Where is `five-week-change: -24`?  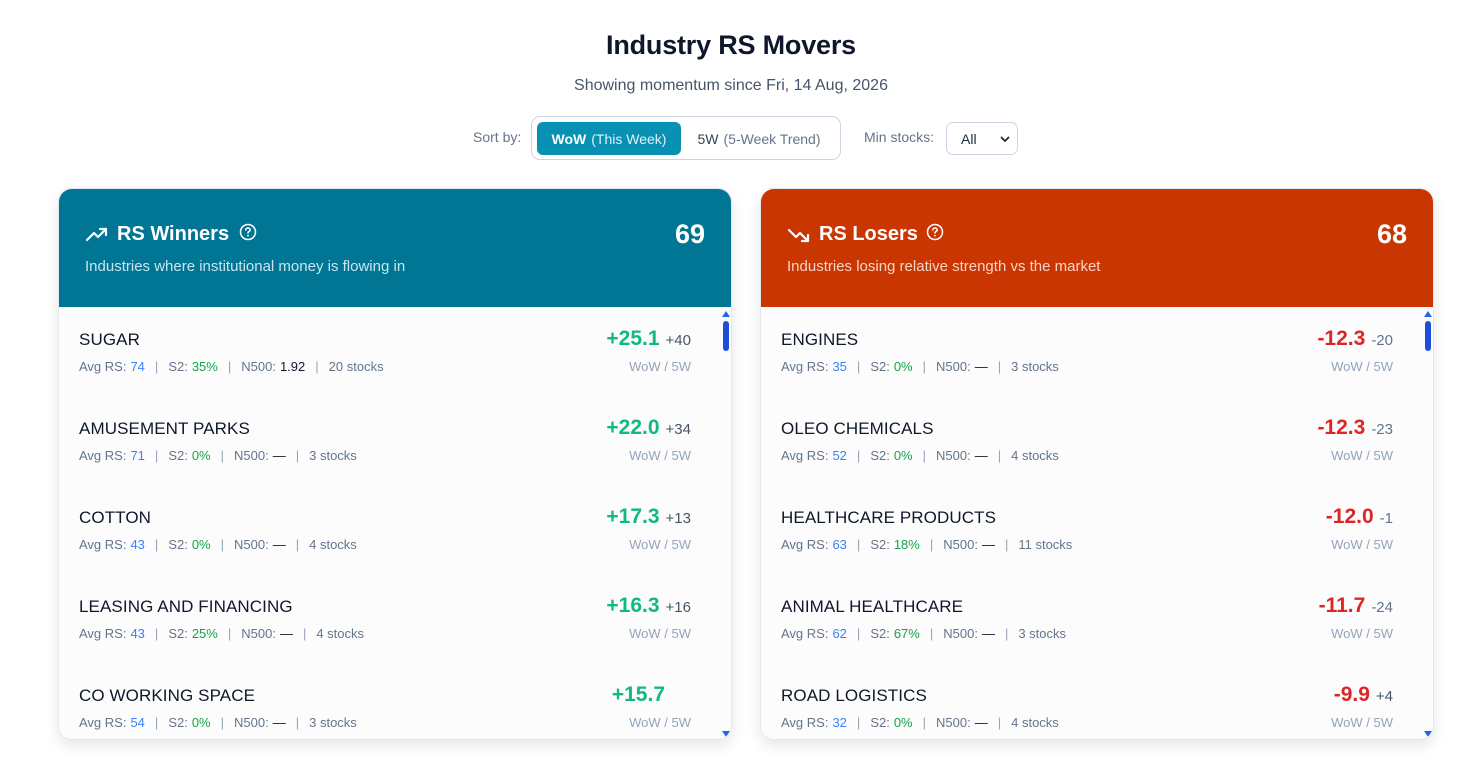
five-week-change: -24 is located at coordinates (1382, 607).